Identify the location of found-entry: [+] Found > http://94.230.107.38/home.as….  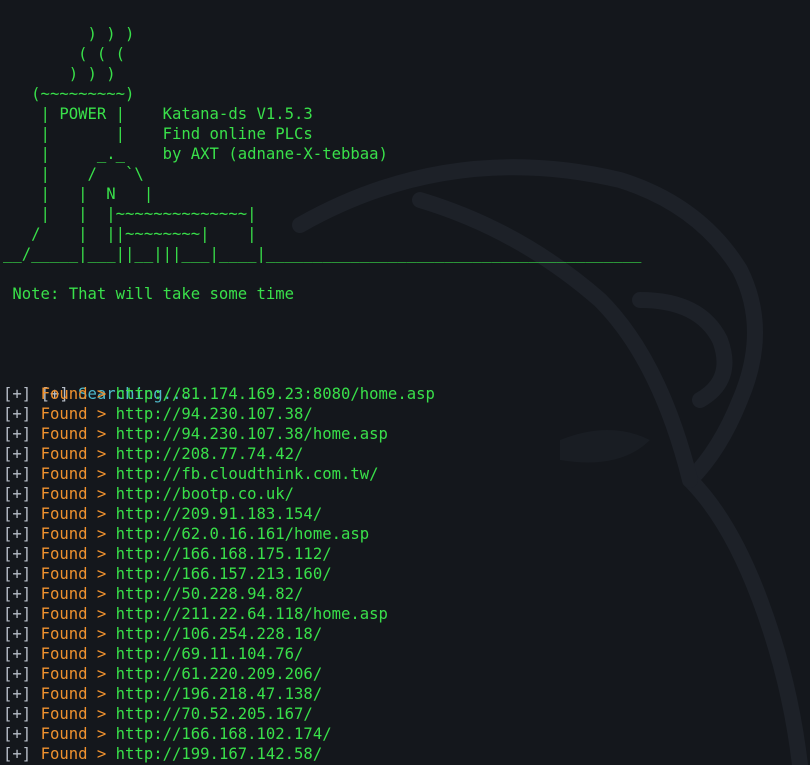
(195, 434).